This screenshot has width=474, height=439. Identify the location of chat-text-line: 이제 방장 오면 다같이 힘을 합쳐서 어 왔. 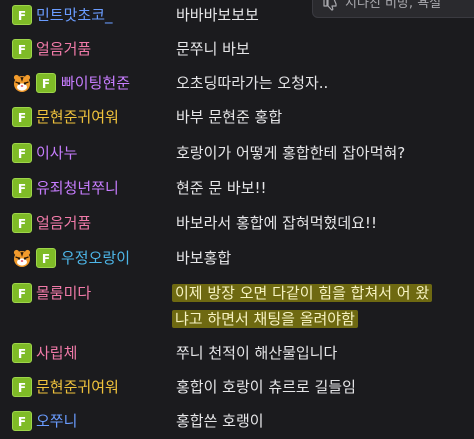
(302, 293).